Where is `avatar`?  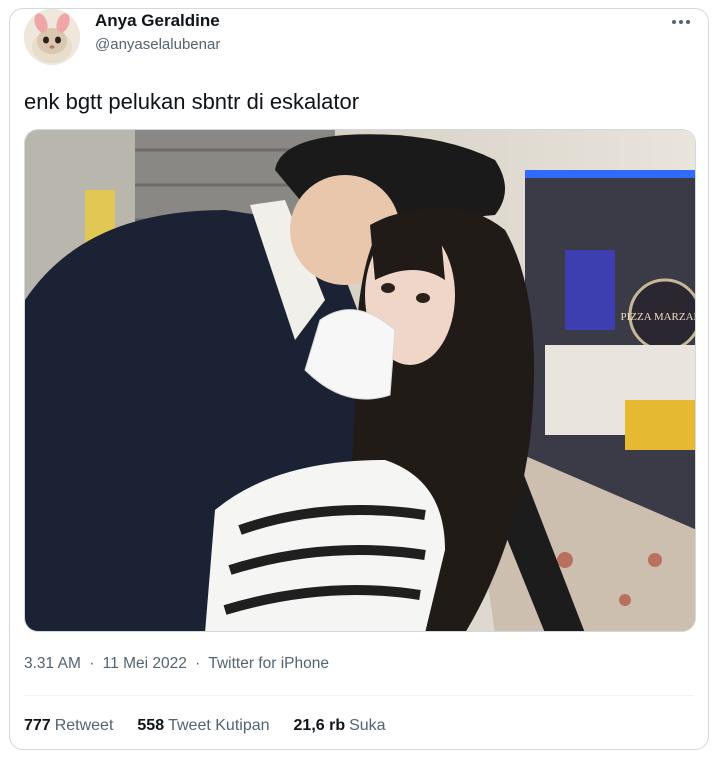
avatar is located at coordinates (52, 37).